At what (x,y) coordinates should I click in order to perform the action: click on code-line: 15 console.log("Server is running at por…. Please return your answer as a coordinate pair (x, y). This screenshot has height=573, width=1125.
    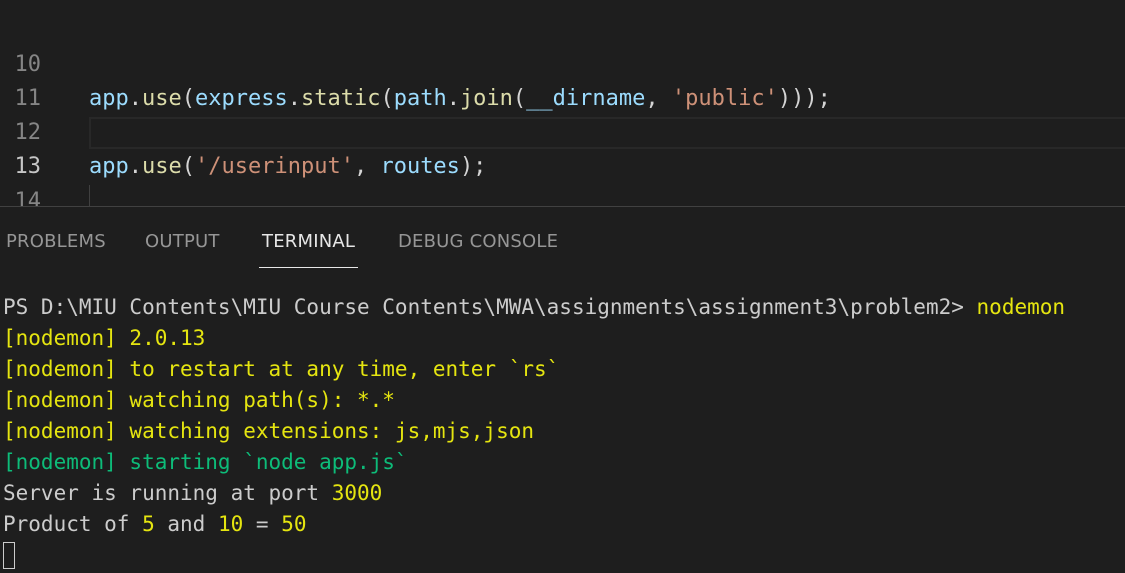
    Looking at the image, I should click on (562, 195).